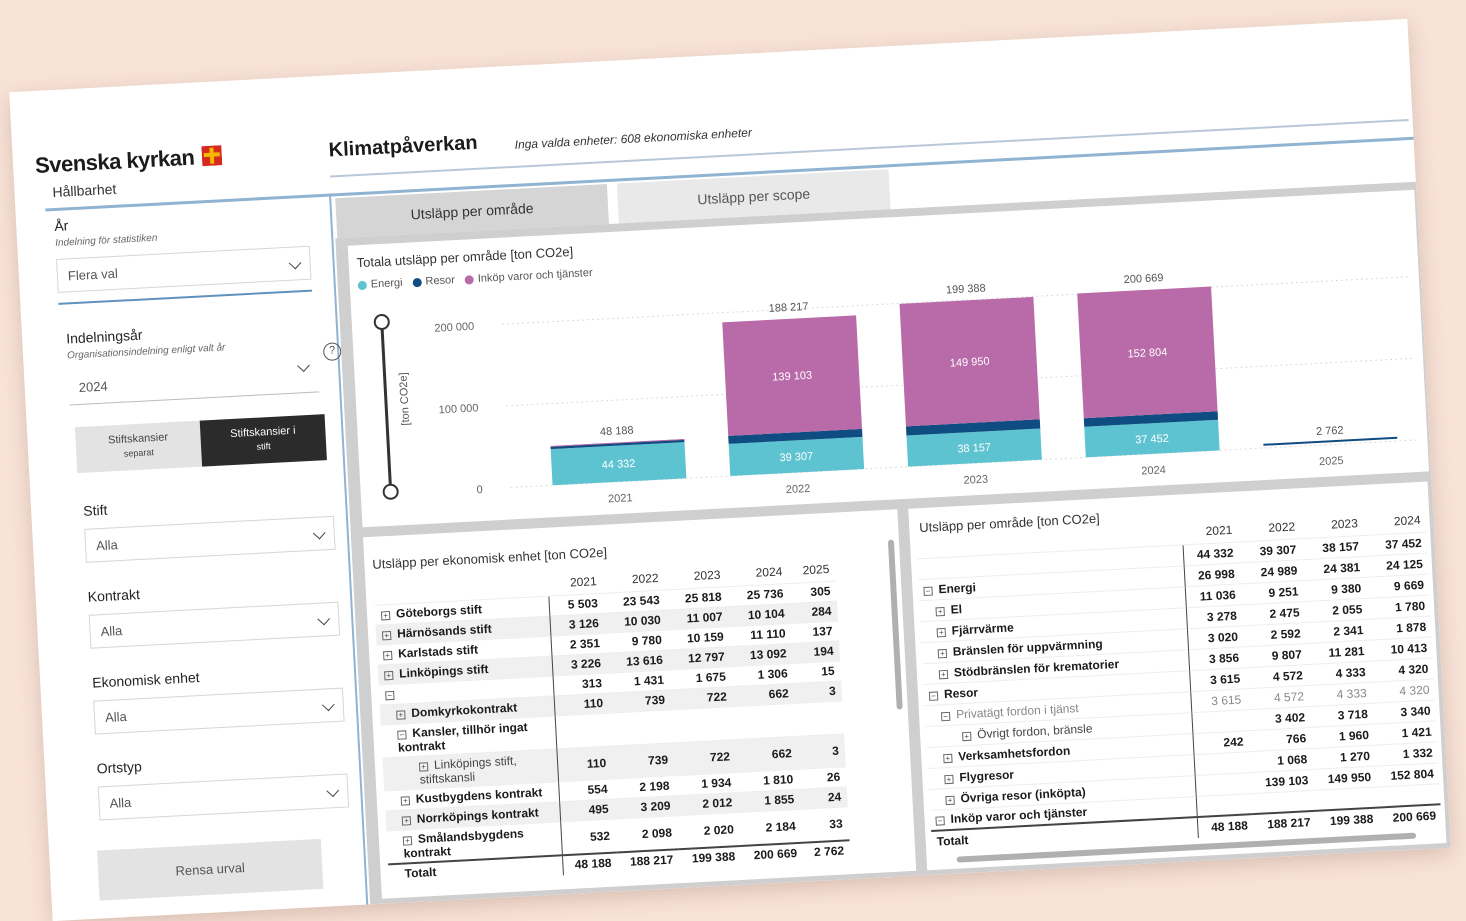 This screenshot has width=1466, height=921. What do you see at coordinates (987, 775) in the screenshot?
I see `row-label-text: Flygresor` at bounding box center [987, 775].